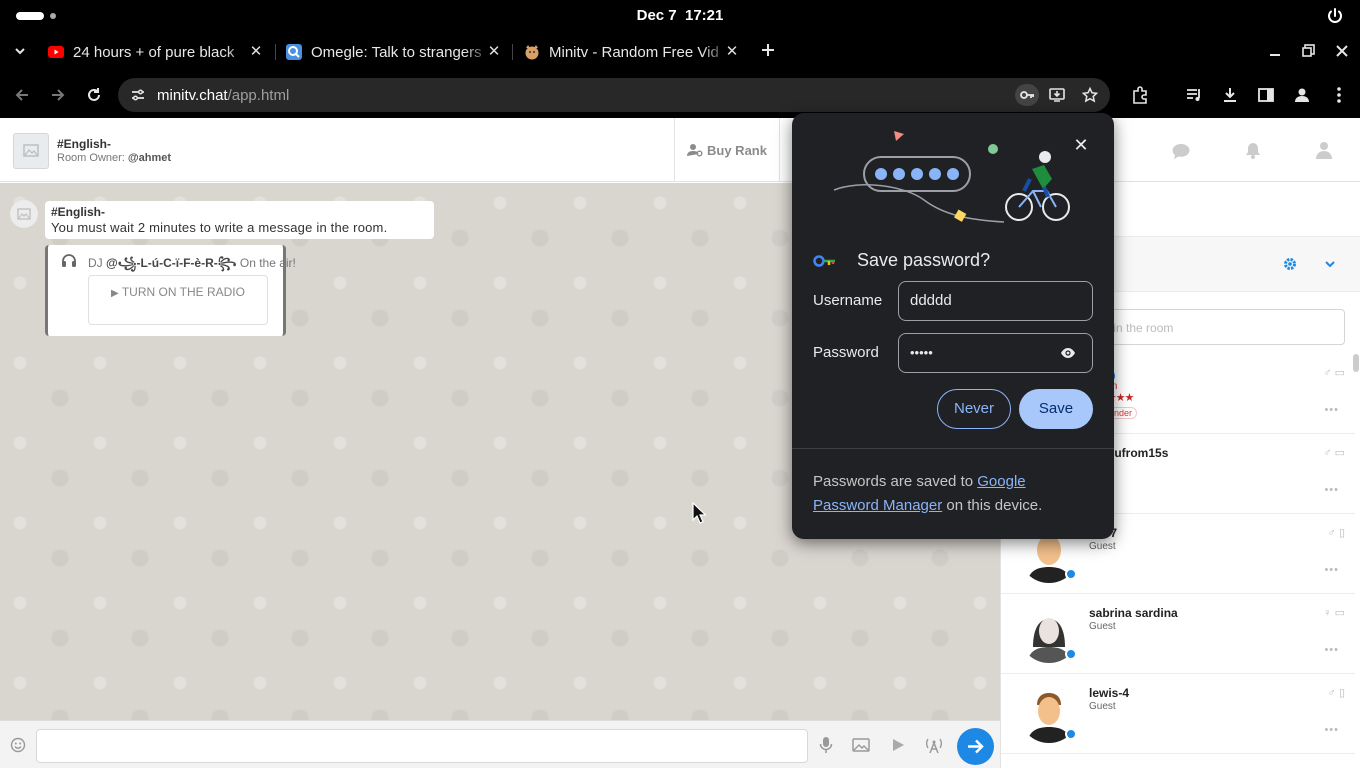  Describe the element at coordinates (1335, 16) in the screenshot. I see `power-icon` at that location.